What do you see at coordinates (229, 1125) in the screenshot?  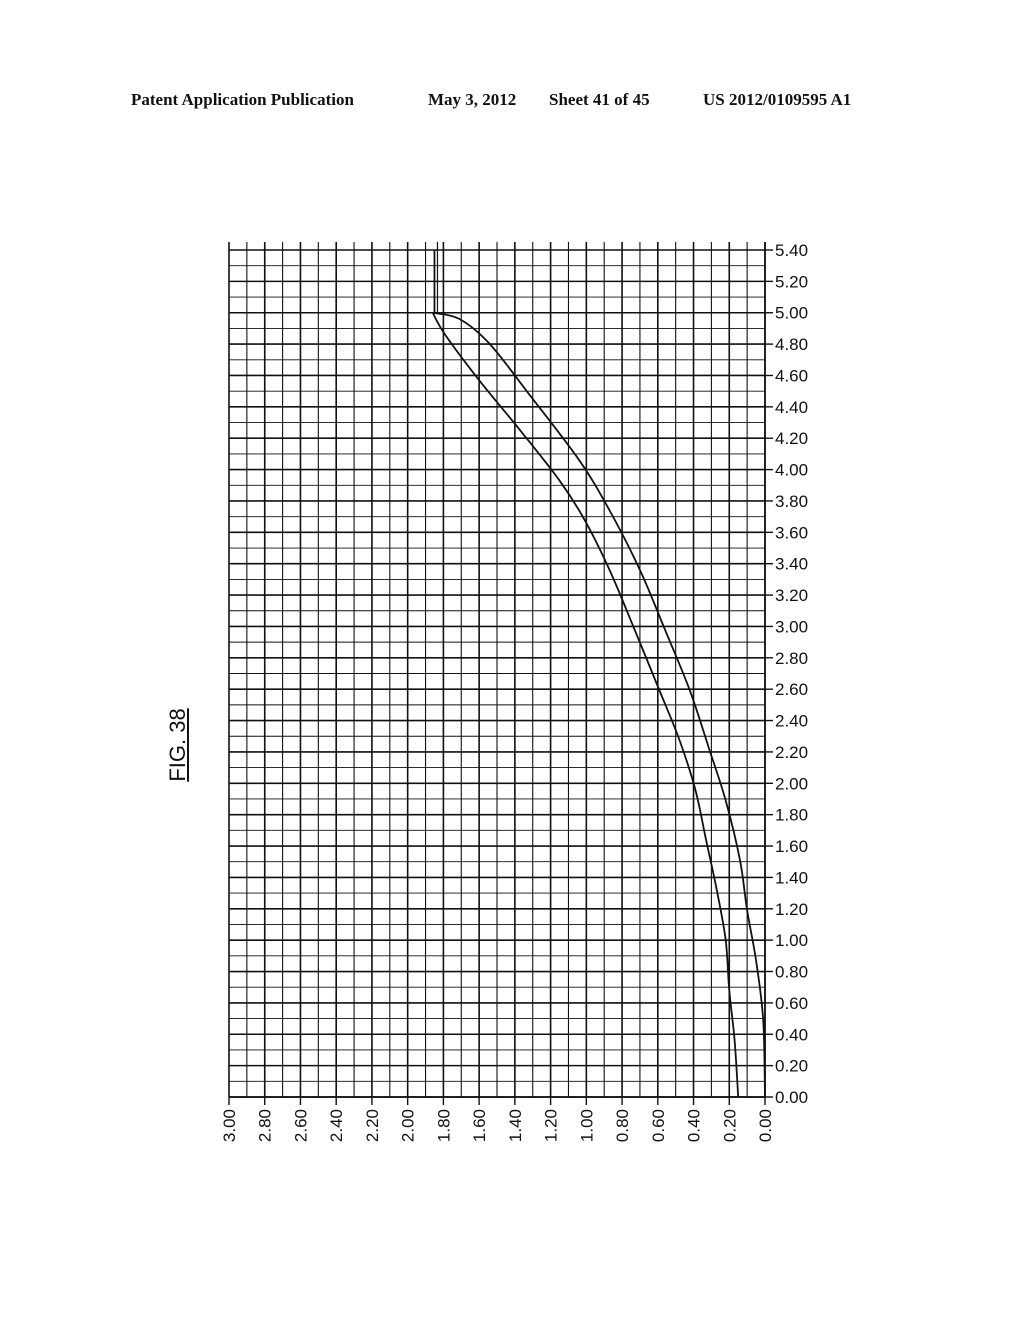 I see `x-tick-label: 3.00` at bounding box center [229, 1125].